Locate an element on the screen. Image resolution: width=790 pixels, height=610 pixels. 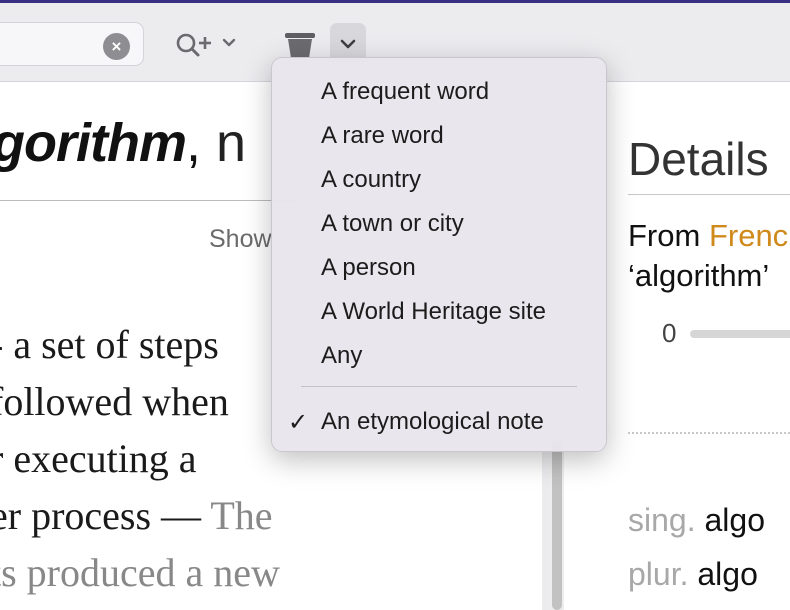
show-link: Show is located at coordinates (240, 239).